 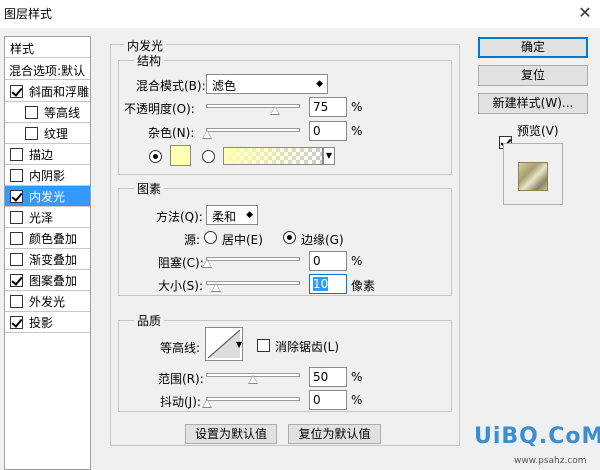 What do you see at coordinates (363, 286) in the screenshot?
I see `size-unit: 像素` at bounding box center [363, 286].